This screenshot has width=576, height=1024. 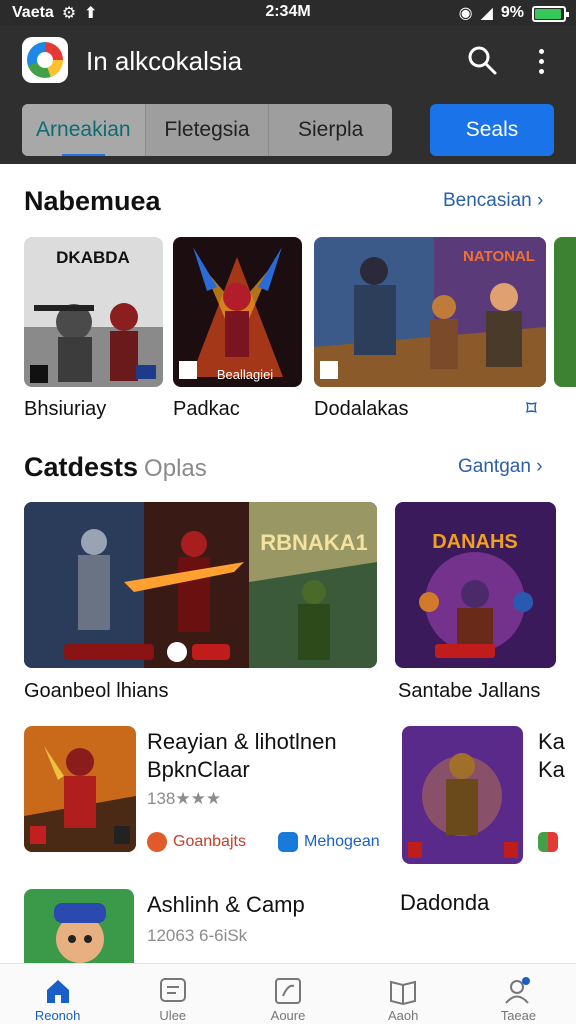 I want to click on featured-card-art: DANAHS, so click(x=475, y=585).